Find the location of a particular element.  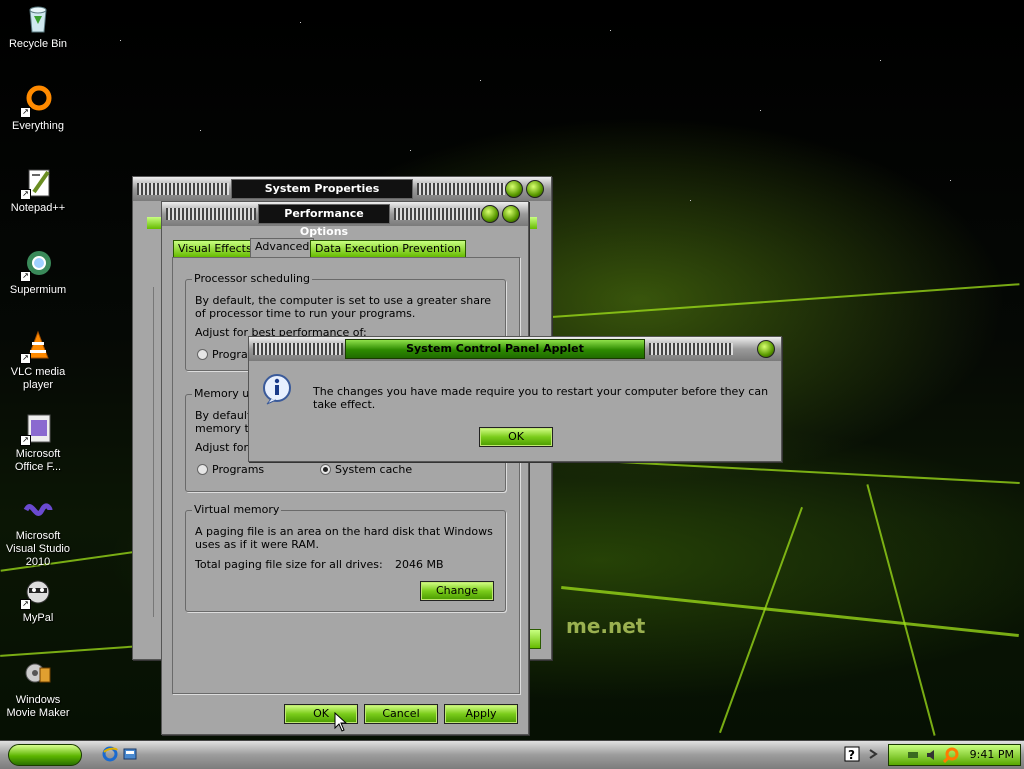

desktop-icon-label: Notepad++ is located at coordinates (38, 208).